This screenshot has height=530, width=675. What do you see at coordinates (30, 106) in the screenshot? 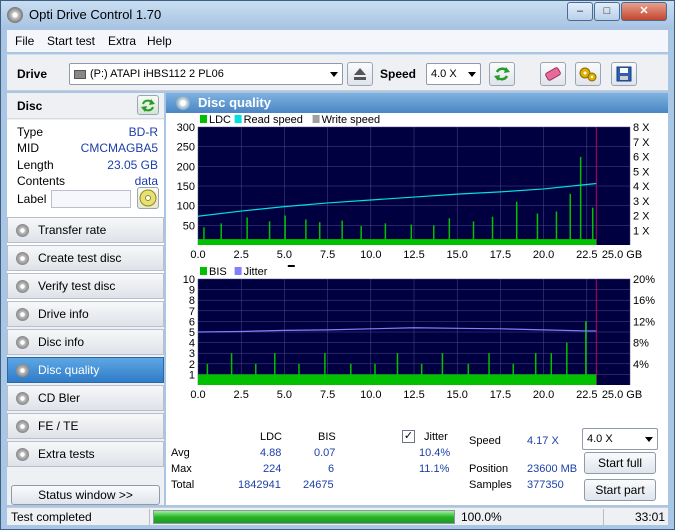
I see `disc-header-title: Disc` at bounding box center [30, 106].